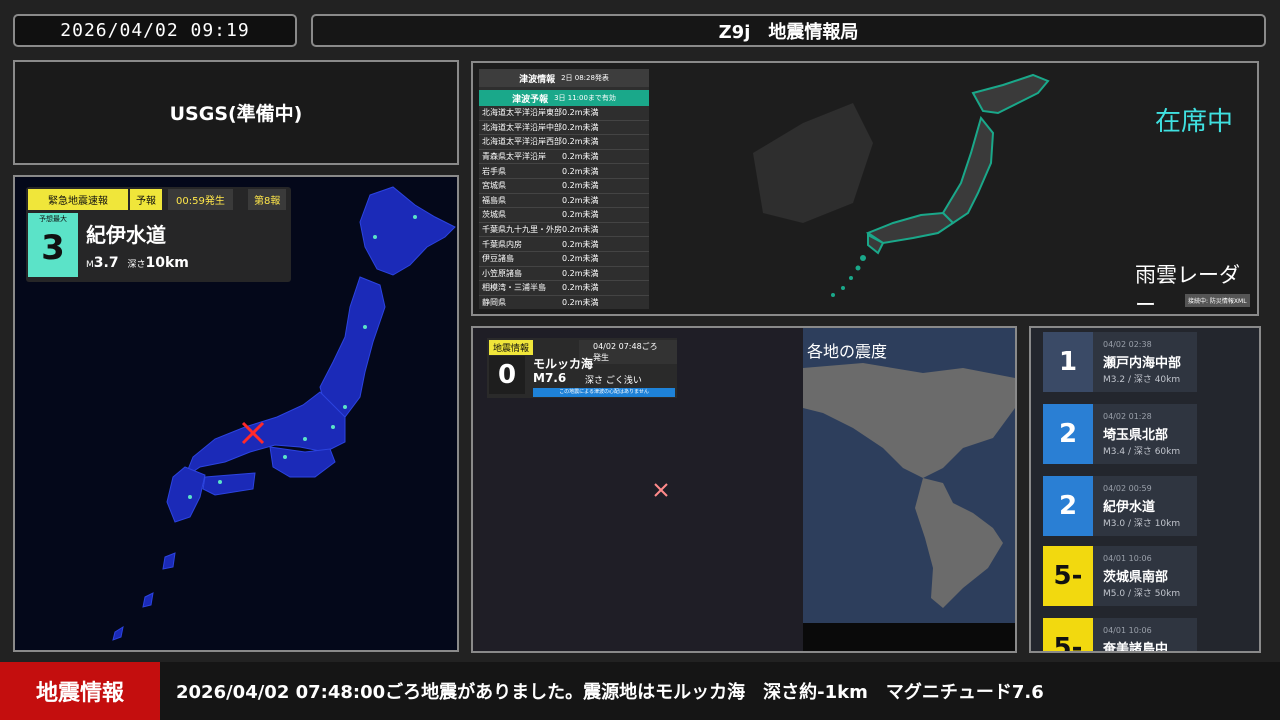 This screenshot has width=1280, height=720. What do you see at coordinates (1142, 594) in the screenshot?
I see `history-detail: M5.0 / 深さ 50km` at bounding box center [1142, 594].